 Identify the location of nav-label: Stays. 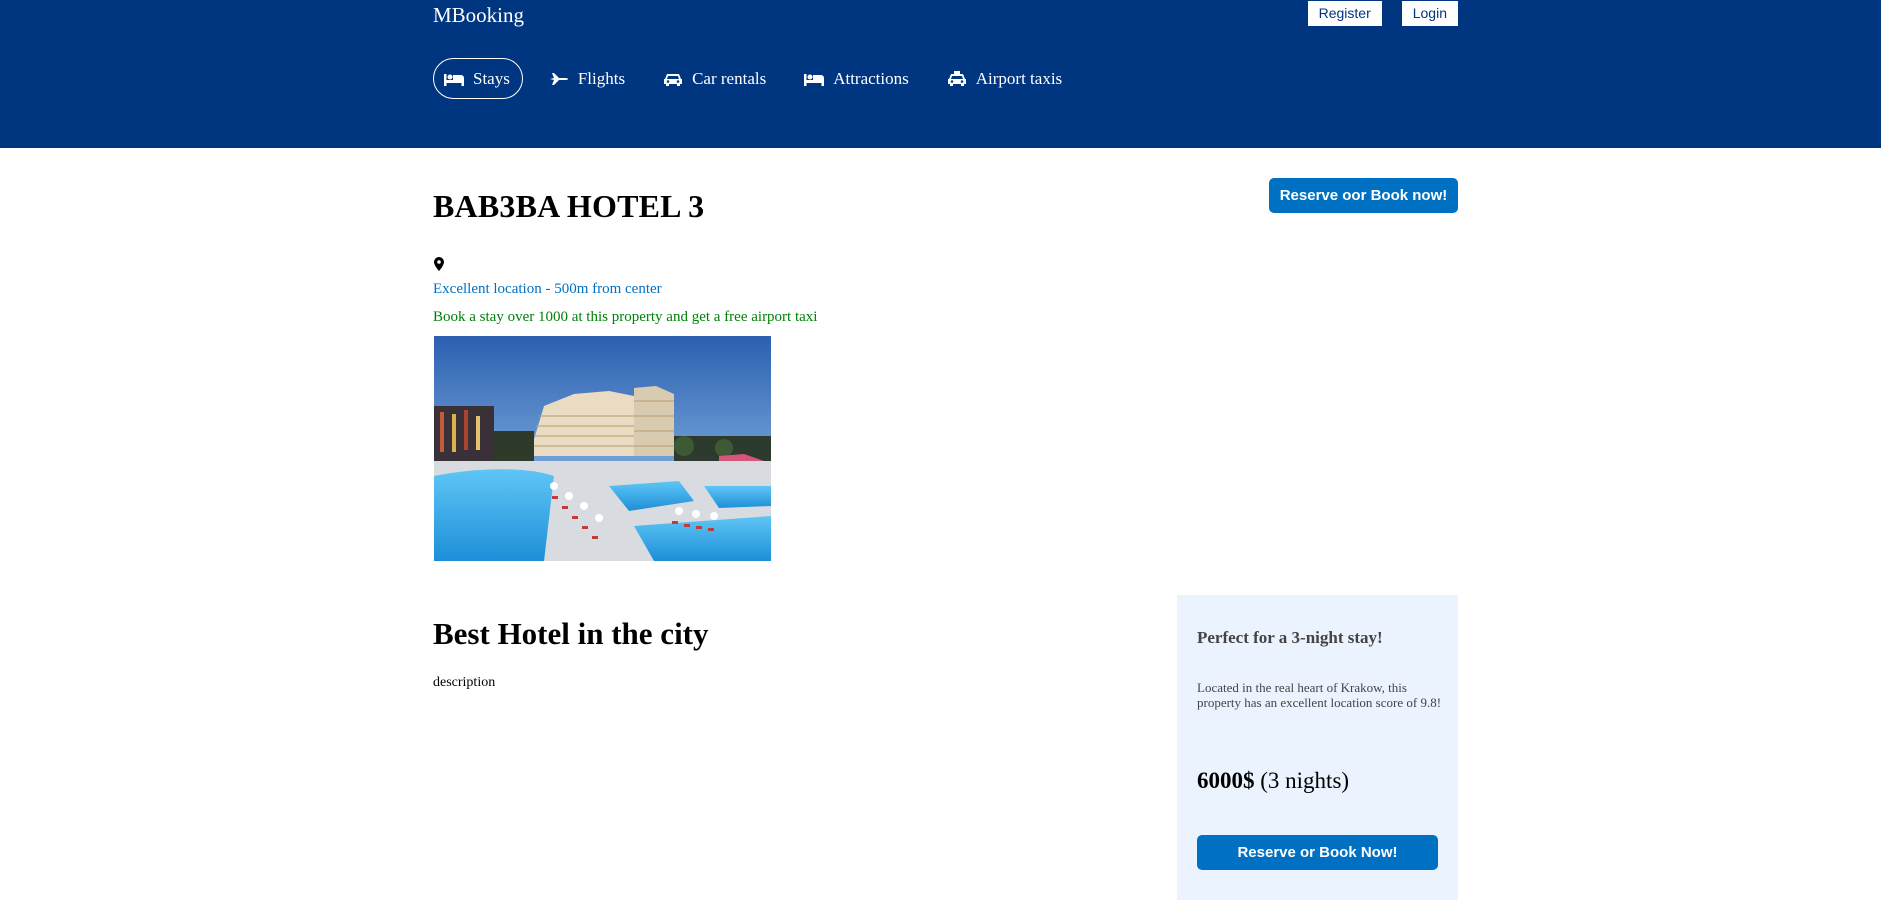
(491, 78).